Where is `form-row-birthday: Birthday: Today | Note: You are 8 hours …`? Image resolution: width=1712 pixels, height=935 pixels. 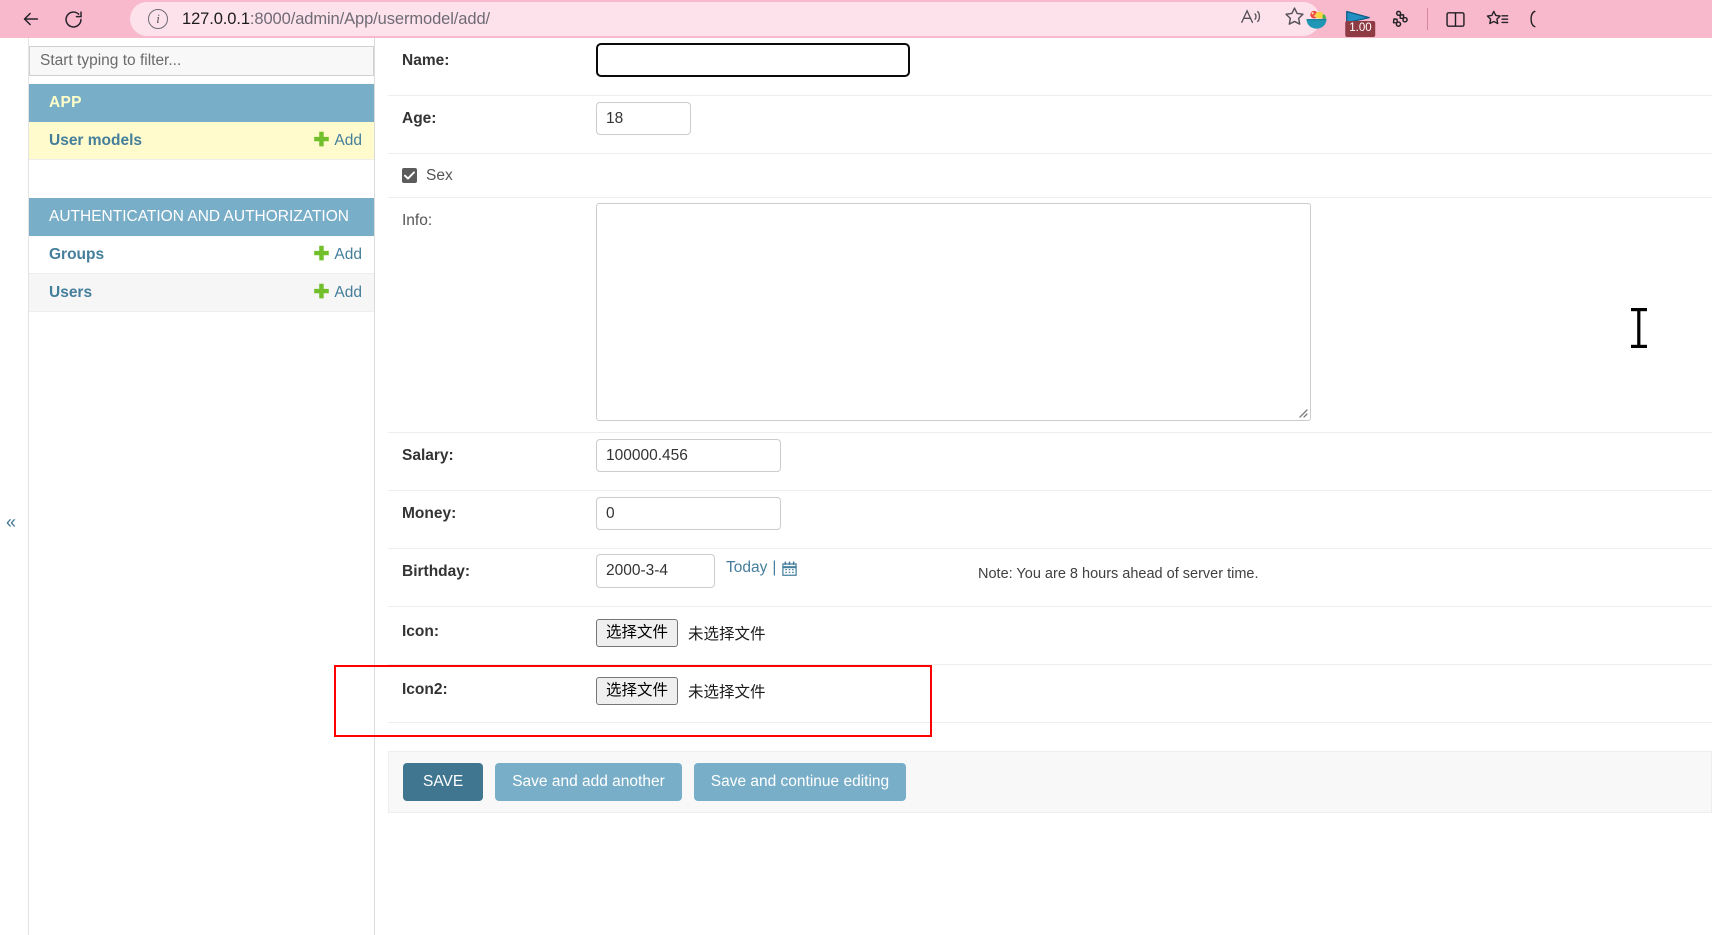 form-row-birthday: Birthday: Today | Note: You are 8 hours … is located at coordinates (1050, 578).